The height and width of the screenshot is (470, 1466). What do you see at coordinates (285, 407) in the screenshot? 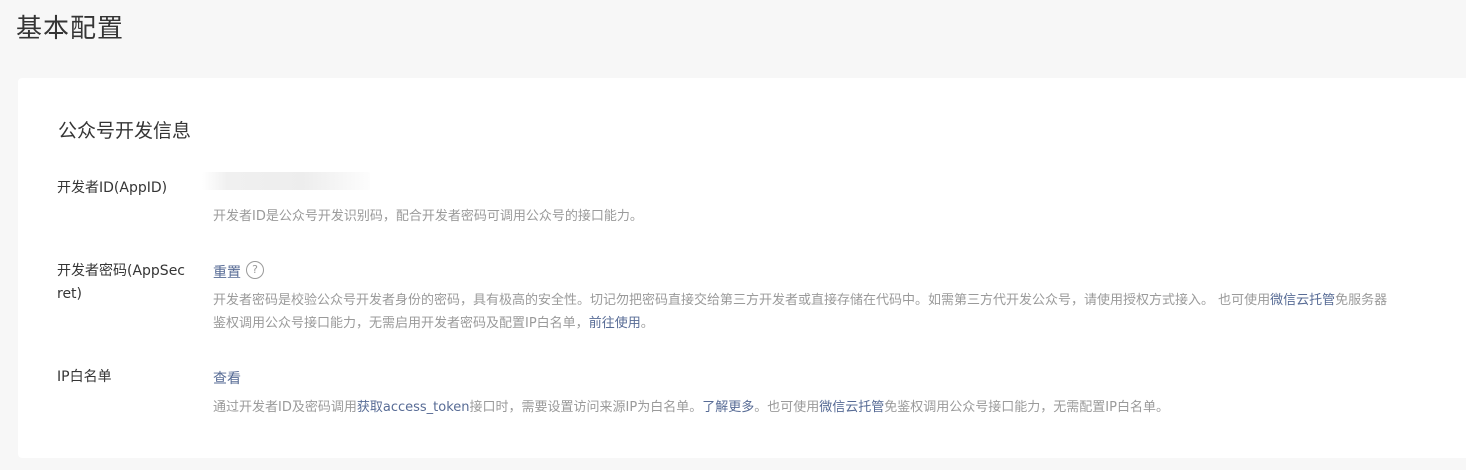
I see `ip-desc-text-a: 通过开发者ID及密码调用` at bounding box center [285, 407].